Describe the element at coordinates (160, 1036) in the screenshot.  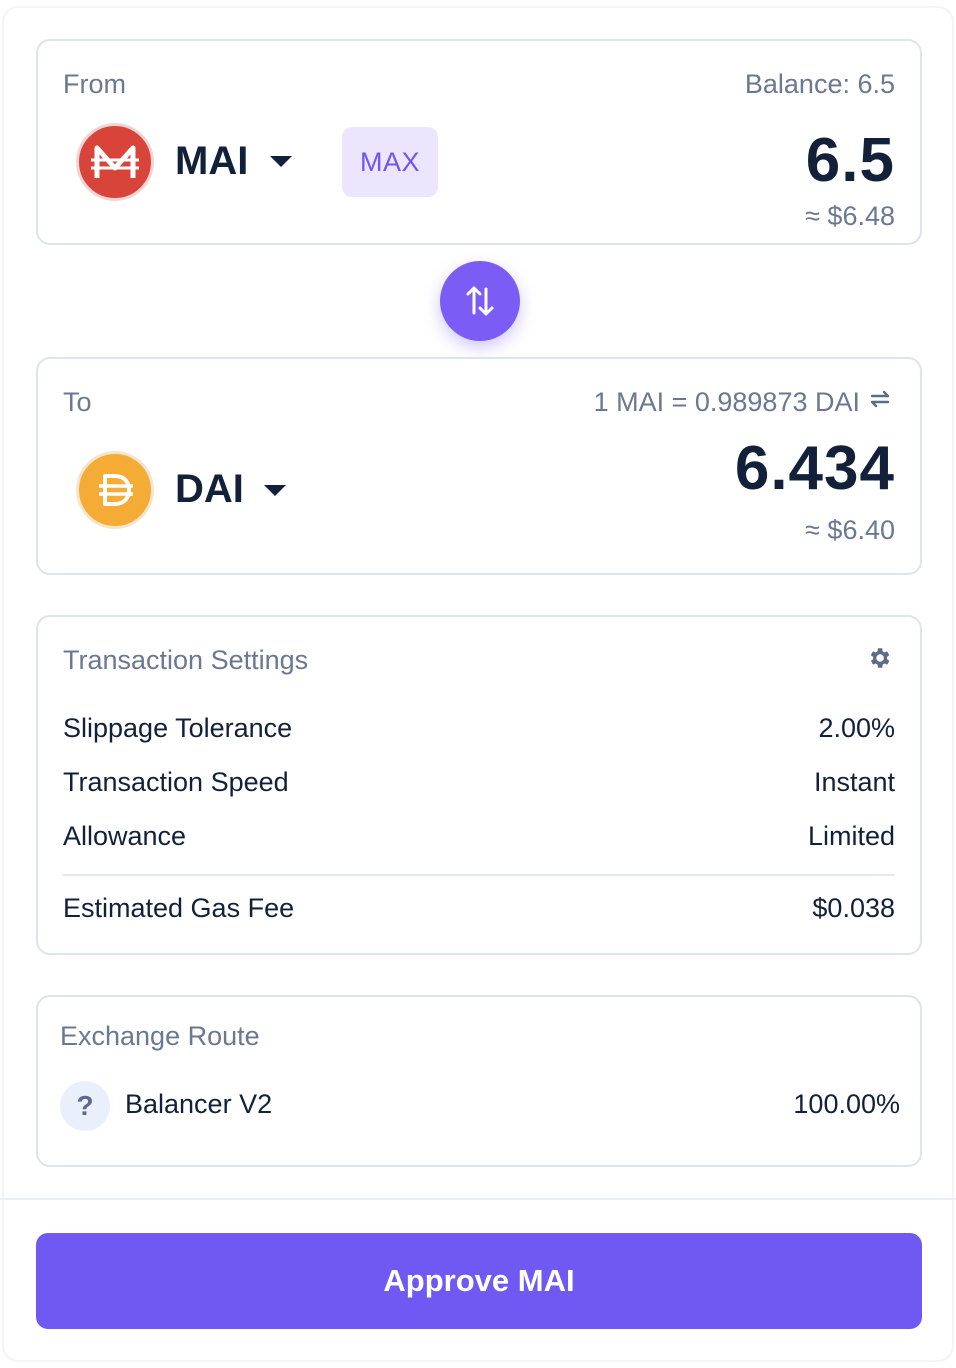
I see `route-title: Exchange Route` at that location.